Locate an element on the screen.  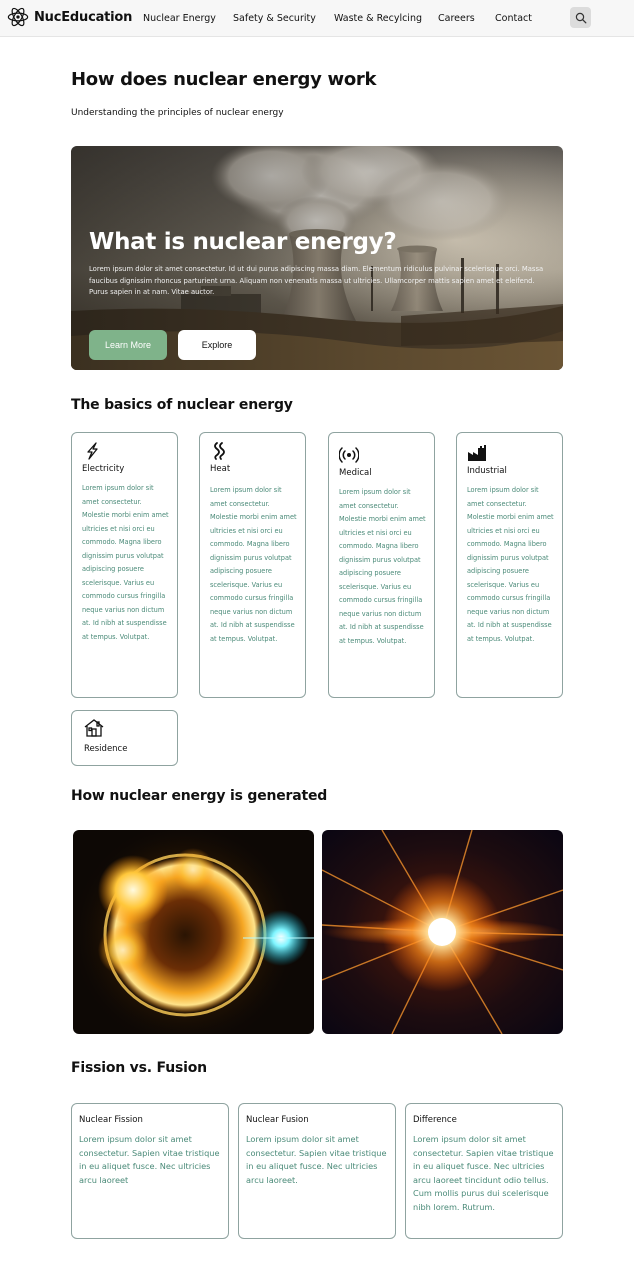
card-title: Nuclear Fission is located at coordinates (111, 1120).